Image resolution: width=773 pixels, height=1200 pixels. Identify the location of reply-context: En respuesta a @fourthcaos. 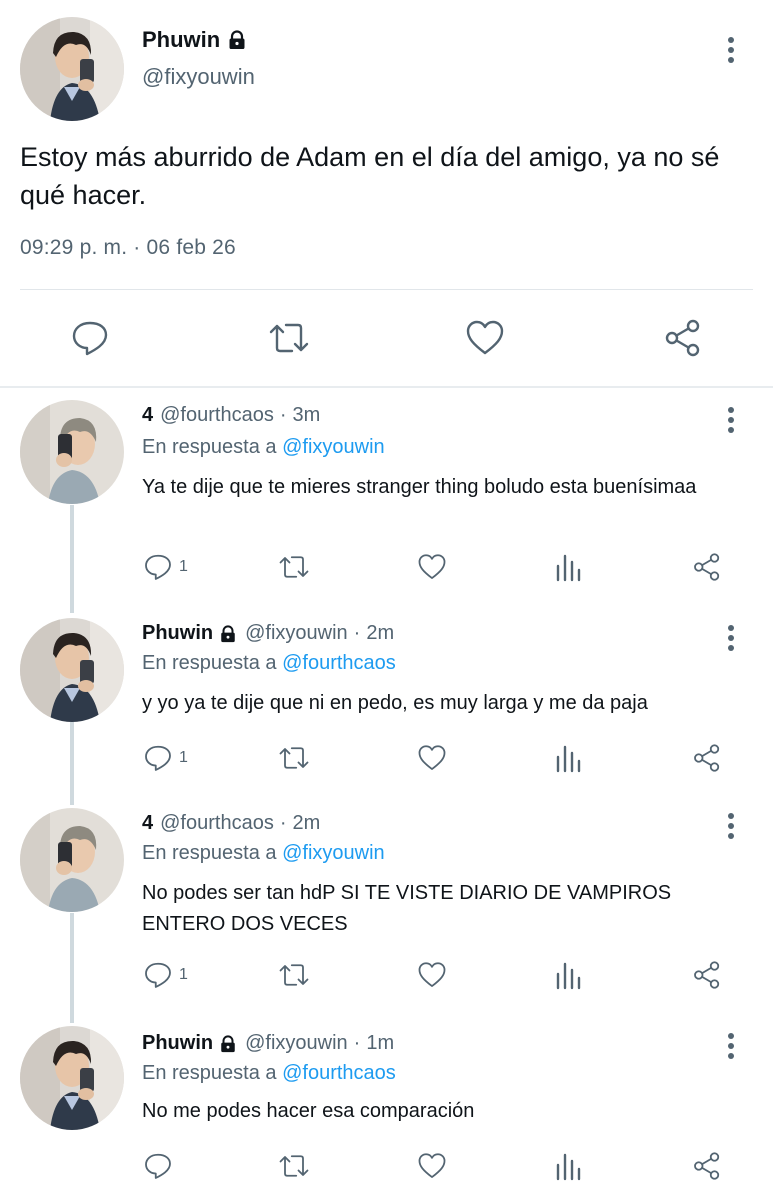
(269, 1073).